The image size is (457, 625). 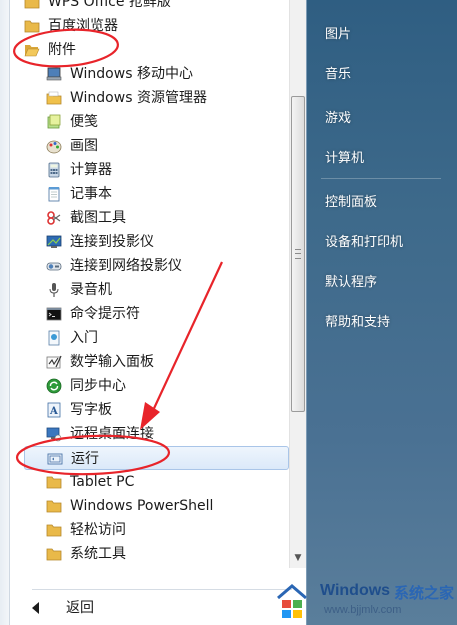 What do you see at coordinates (298, 558) in the screenshot?
I see `scroll-down-arrow-icon: ▼` at bounding box center [298, 558].